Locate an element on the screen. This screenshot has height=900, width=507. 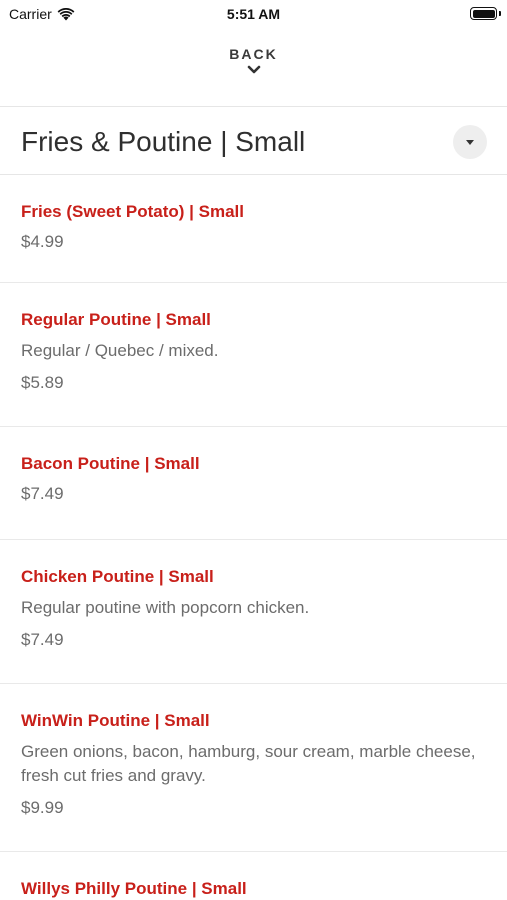
status-time: 5:51 AM is located at coordinates (253, 14).